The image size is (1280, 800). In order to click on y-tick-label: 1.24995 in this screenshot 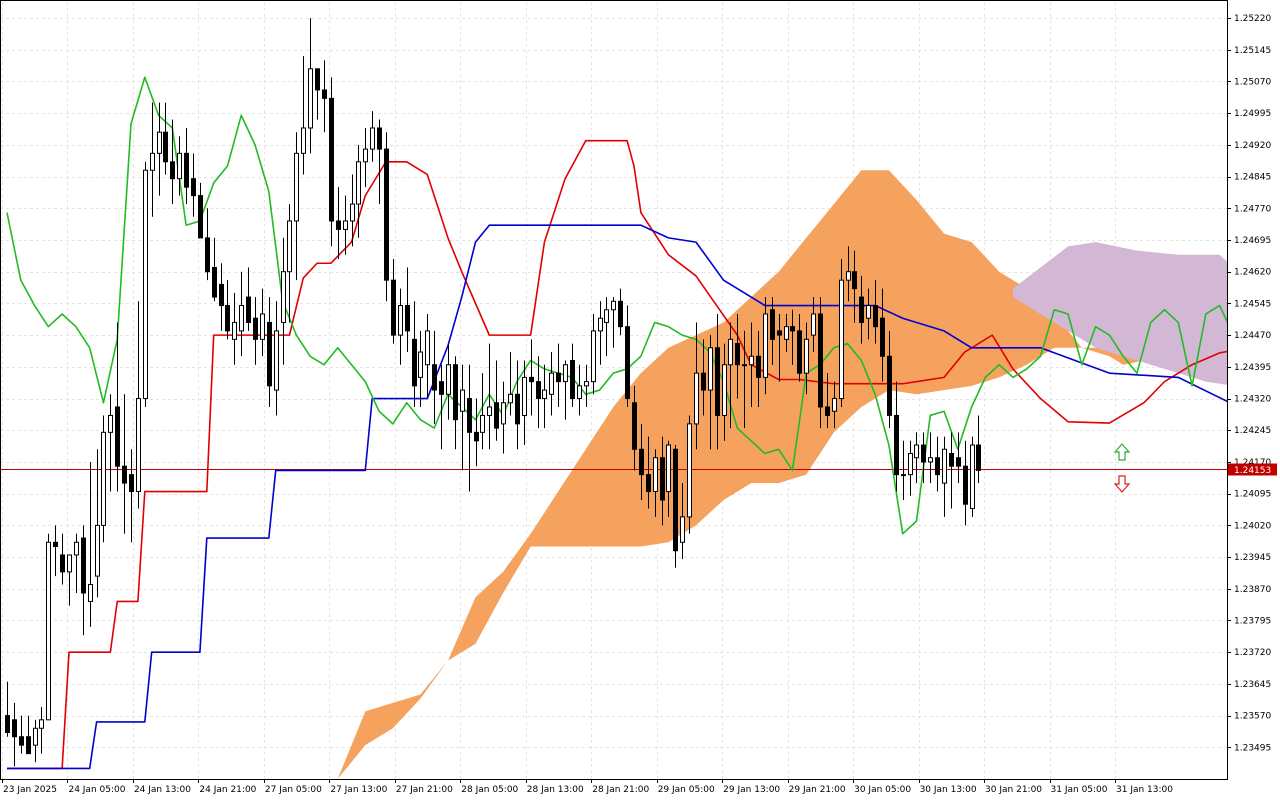, I will do `click(1252, 114)`.